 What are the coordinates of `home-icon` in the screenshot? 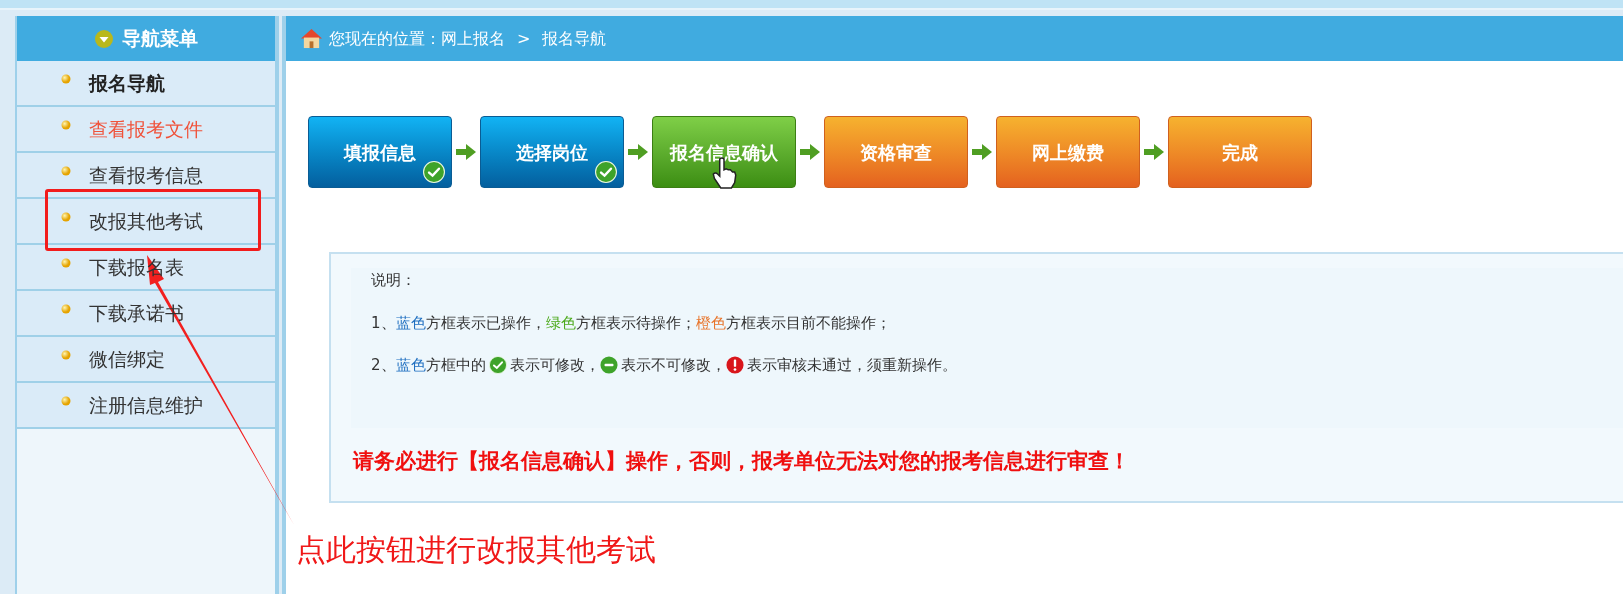 It's located at (311, 38).